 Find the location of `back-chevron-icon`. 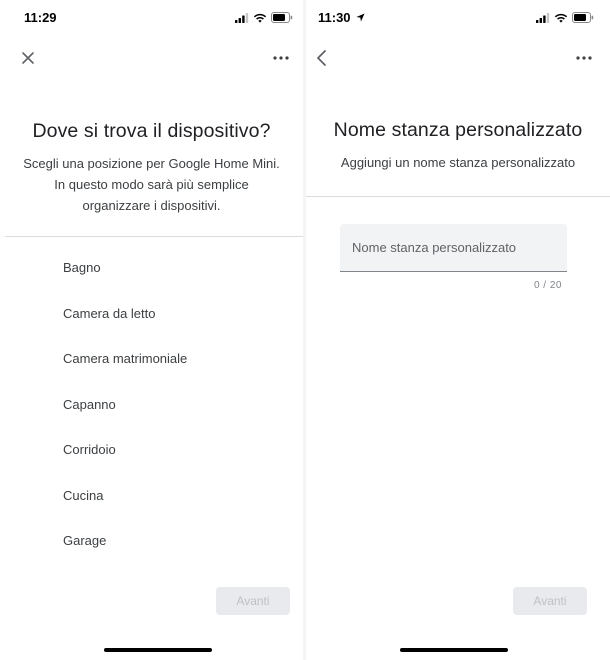

back-chevron-icon is located at coordinates (321, 58).